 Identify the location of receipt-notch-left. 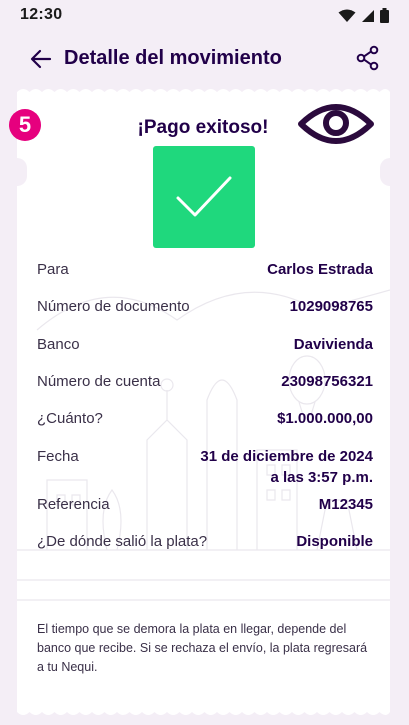
(17, 172).